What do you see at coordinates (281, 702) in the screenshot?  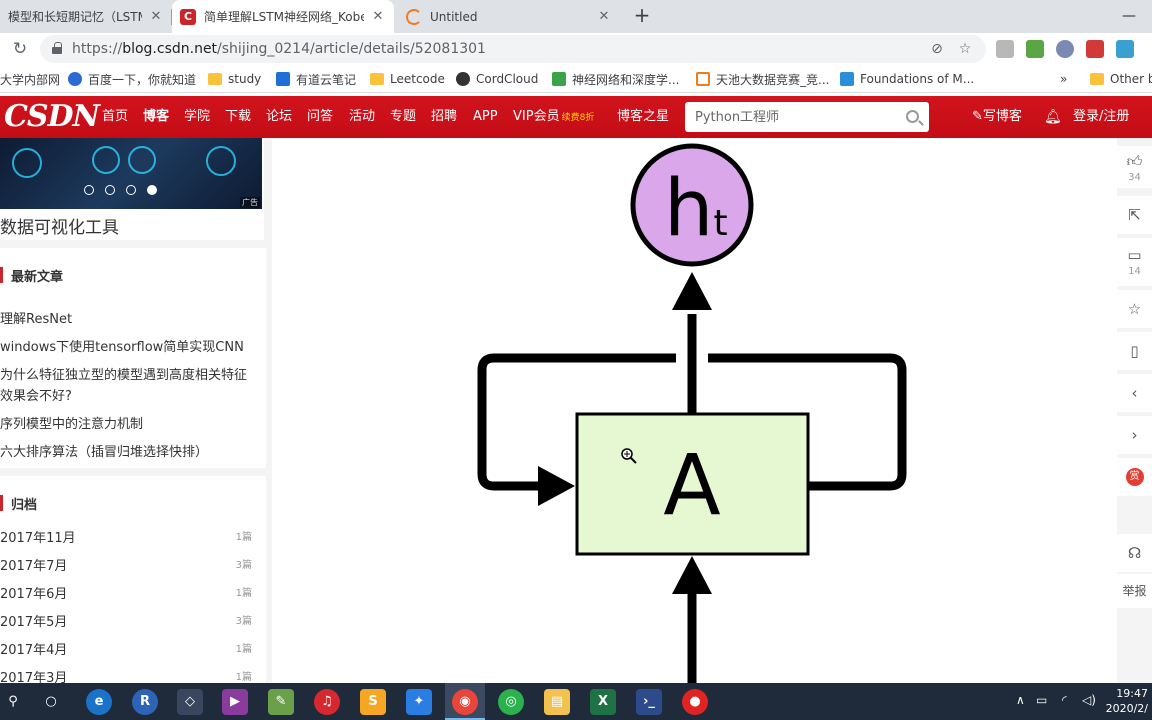 I see `notepad-icon: ✎` at bounding box center [281, 702].